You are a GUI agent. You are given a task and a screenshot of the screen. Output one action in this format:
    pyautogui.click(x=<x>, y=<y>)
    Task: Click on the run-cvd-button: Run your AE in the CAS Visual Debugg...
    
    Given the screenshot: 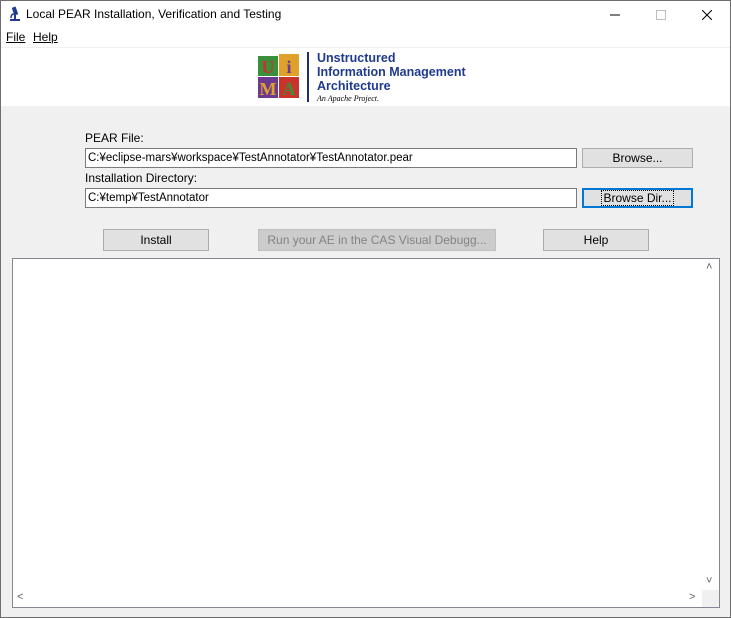 What is the action you would take?
    pyautogui.click(x=377, y=240)
    